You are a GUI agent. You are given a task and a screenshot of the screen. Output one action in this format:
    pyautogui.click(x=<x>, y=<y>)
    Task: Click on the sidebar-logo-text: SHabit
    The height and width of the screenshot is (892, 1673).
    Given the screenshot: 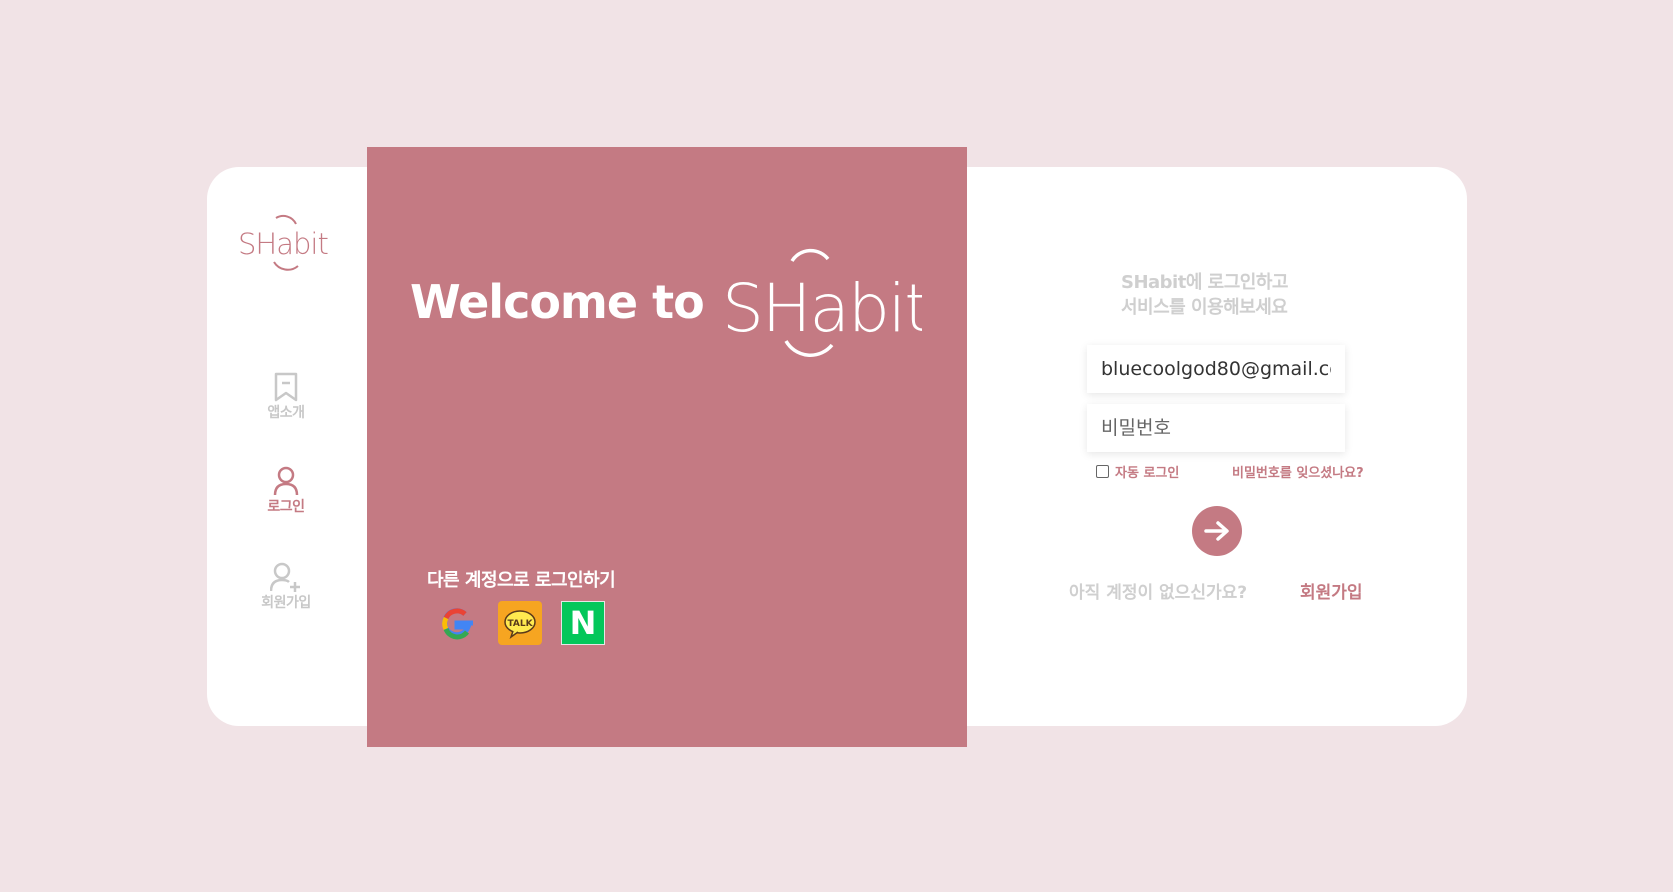 What is the action you would take?
    pyautogui.click(x=283, y=244)
    